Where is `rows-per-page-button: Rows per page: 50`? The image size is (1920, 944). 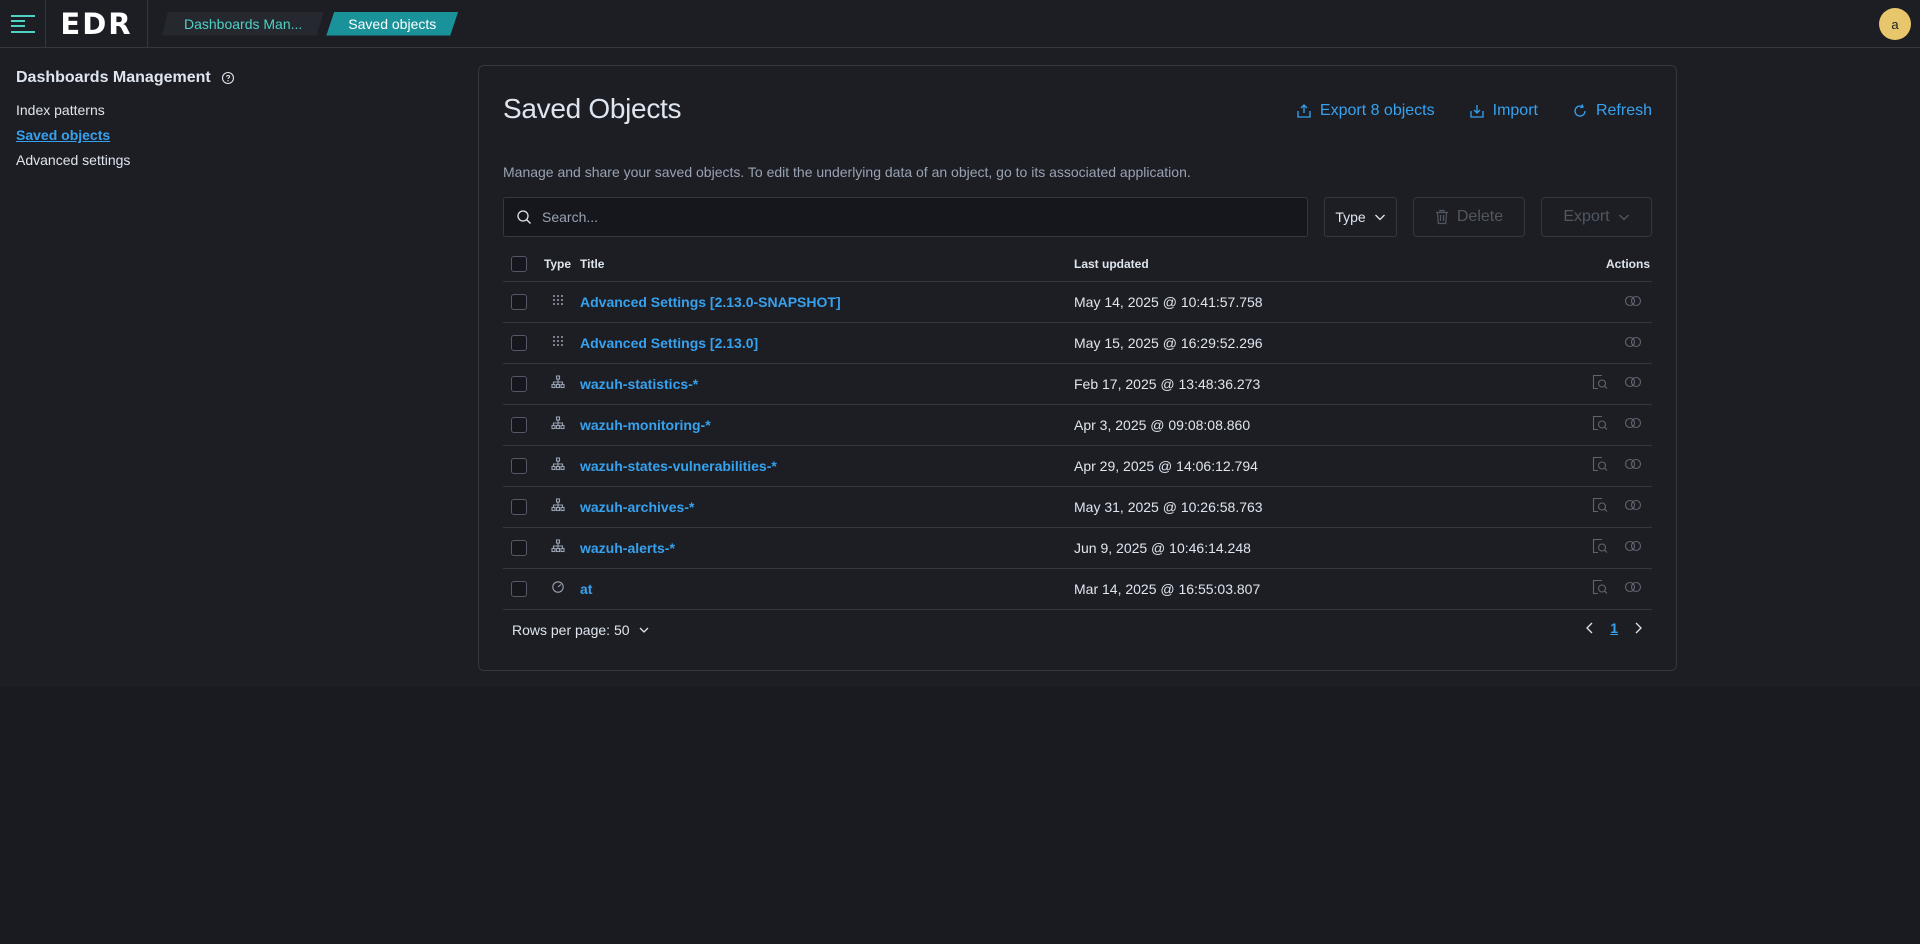 rows-per-page-button: Rows per page: 50 is located at coordinates (581, 630).